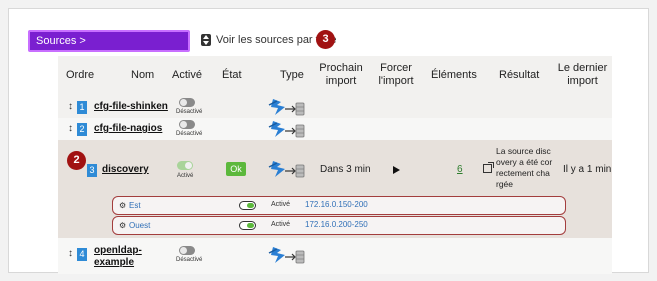 This screenshot has height=281, width=657. I want to click on next-import: Dans 3 min, so click(345, 169).